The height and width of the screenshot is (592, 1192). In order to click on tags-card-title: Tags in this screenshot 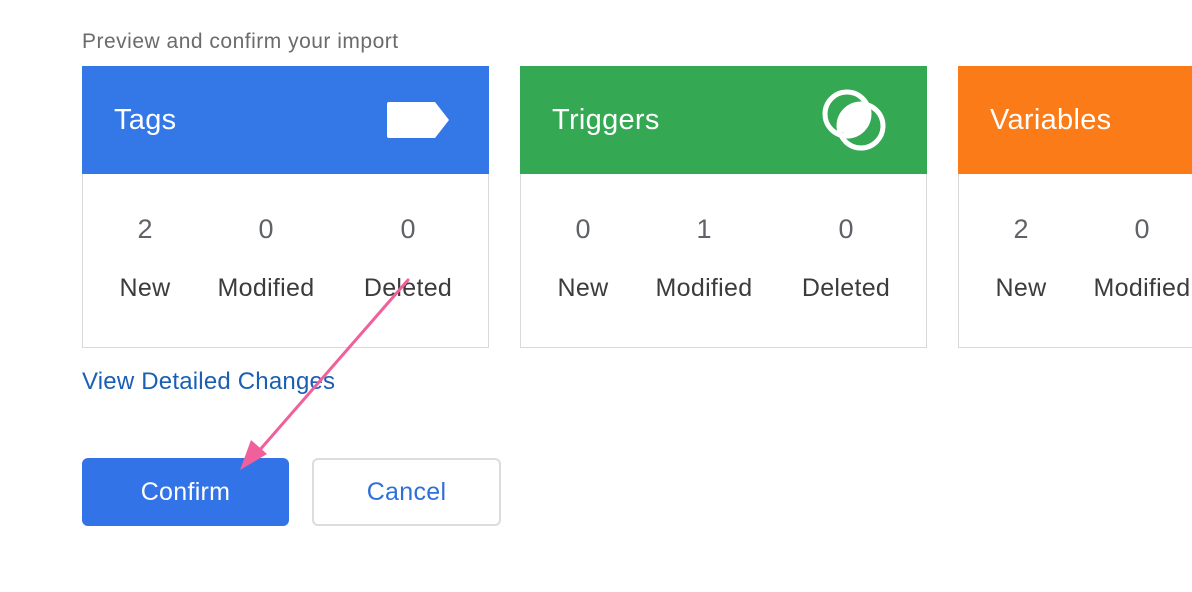, I will do `click(145, 119)`.